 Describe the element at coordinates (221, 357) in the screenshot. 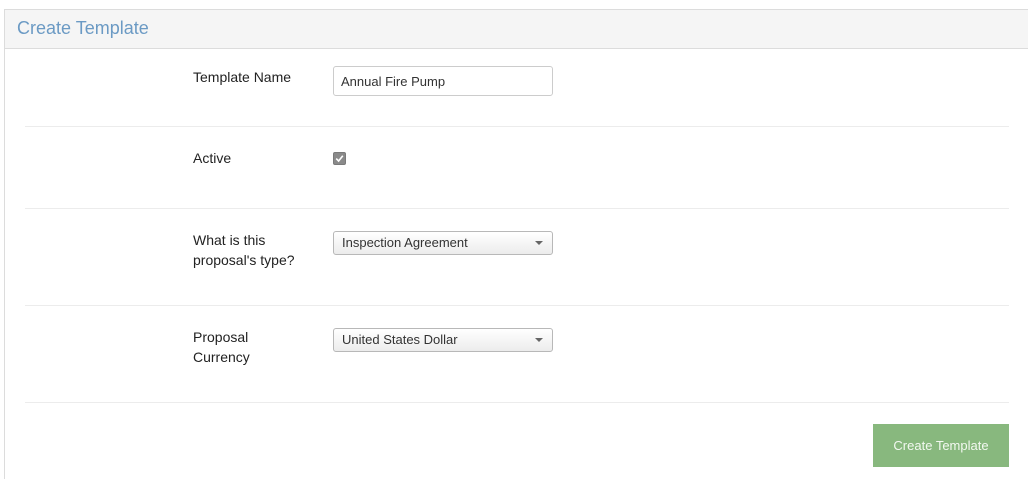

I see `currency-label-line2: Currency` at that location.